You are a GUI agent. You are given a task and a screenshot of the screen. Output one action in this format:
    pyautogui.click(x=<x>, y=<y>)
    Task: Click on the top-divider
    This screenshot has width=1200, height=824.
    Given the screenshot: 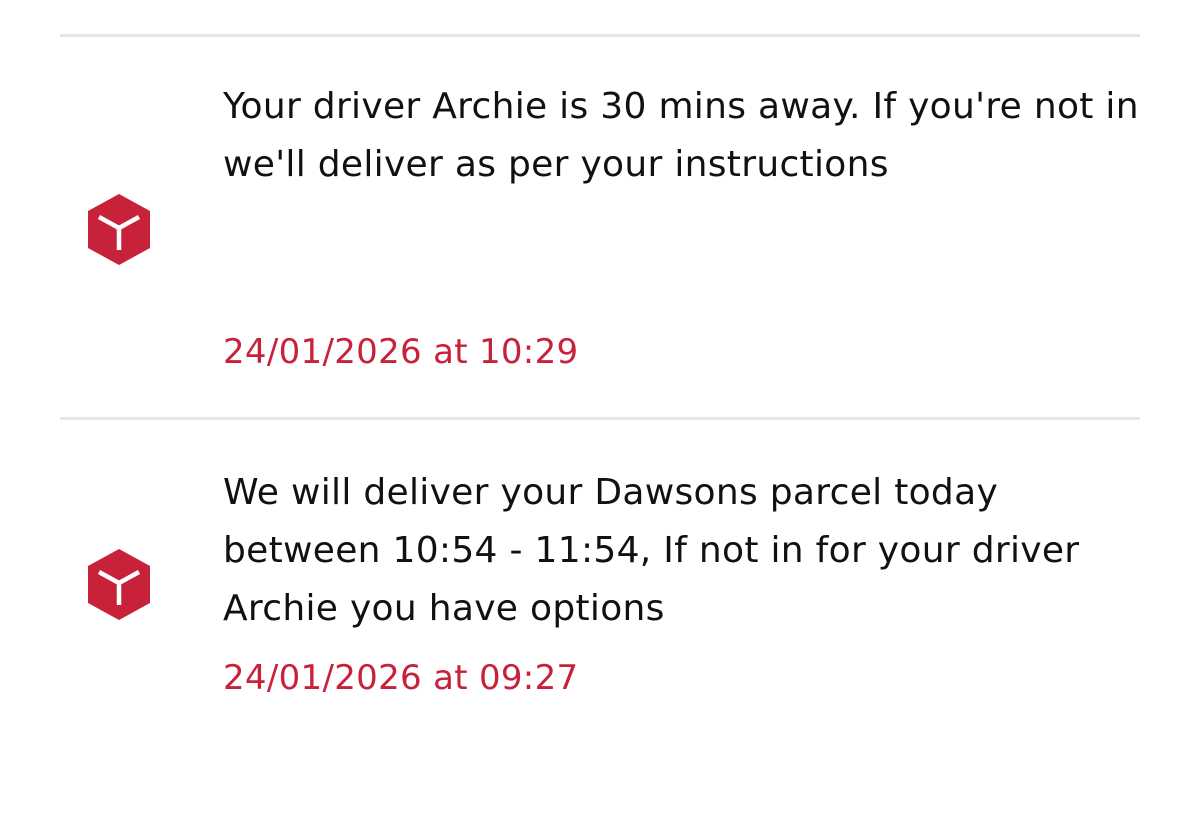 What is the action you would take?
    pyautogui.click(x=600, y=35)
    